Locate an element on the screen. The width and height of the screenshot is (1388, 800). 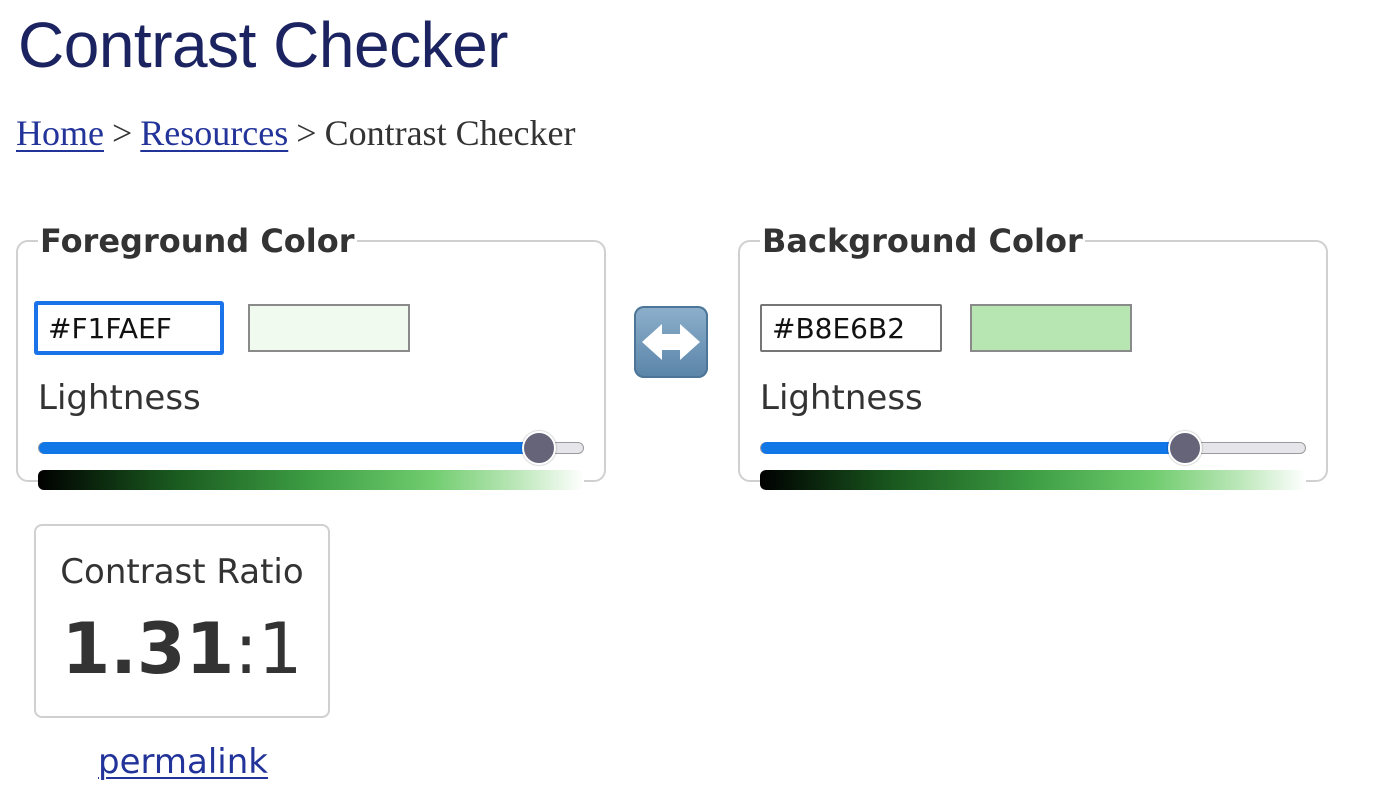
foreground-color-swatch is located at coordinates (329, 328).